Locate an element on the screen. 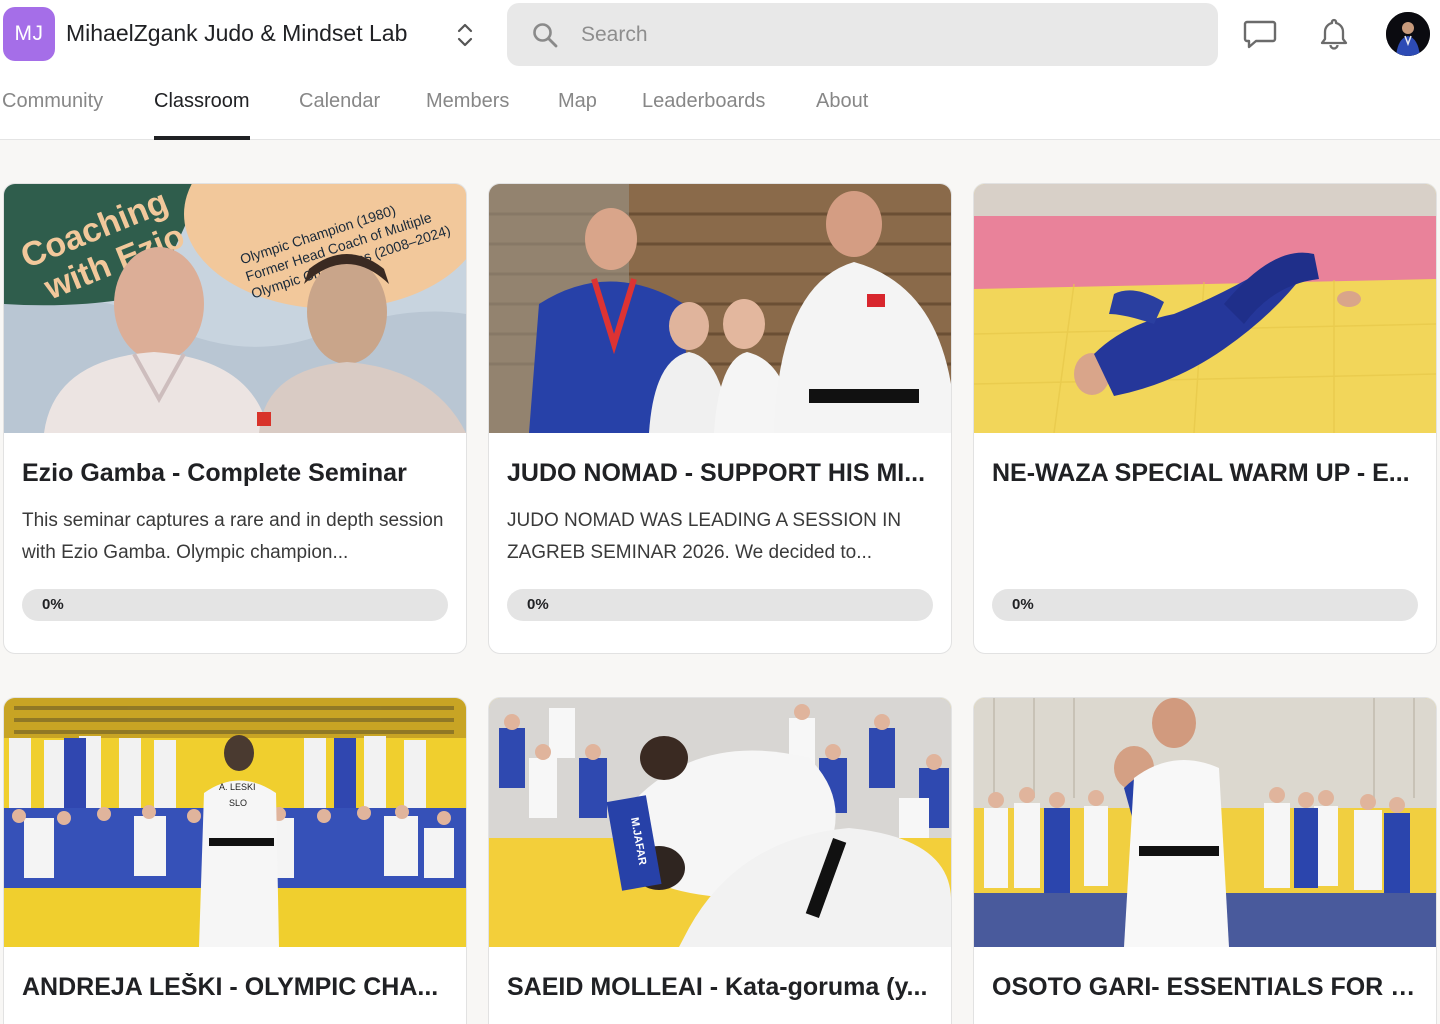 This screenshot has height=1024, width=1440. group-name: MihaelZgank Judo & Mindset Lab is located at coordinates (236, 33).